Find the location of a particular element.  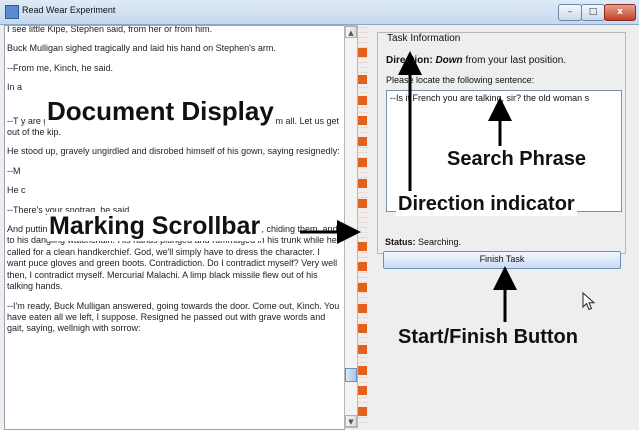

annotation-direction-indicator: Direction indicator is located at coordinates (486, 204).